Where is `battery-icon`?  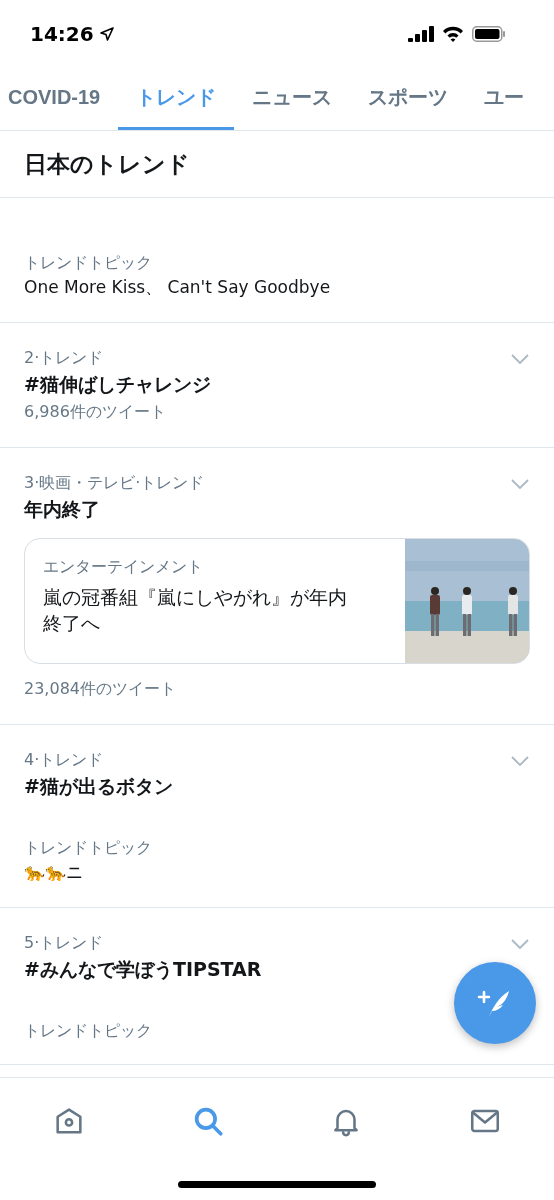 battery-icon is located at coordinates (489, 34).